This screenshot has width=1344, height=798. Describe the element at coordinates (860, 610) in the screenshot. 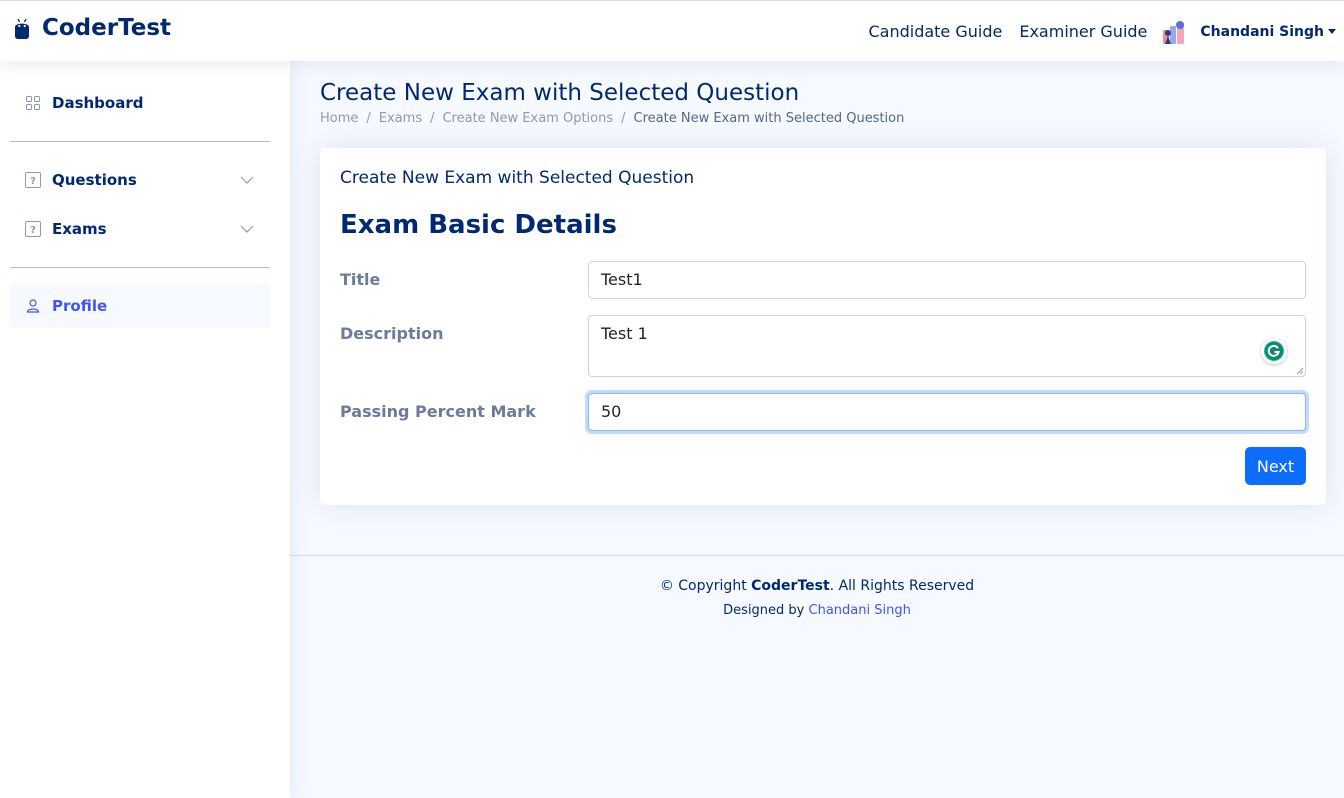

I see `author-link: Chandani Singh` at that location.